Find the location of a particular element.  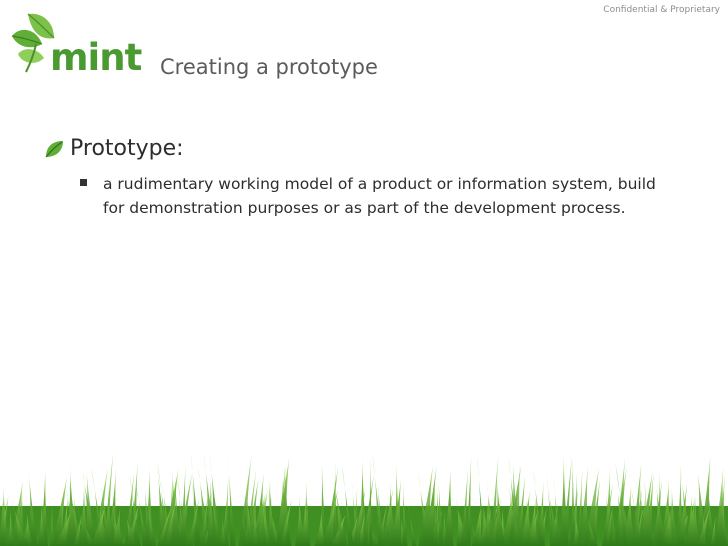

bullet-prototype-text: Prototype: is located at coordinates (127, 148).